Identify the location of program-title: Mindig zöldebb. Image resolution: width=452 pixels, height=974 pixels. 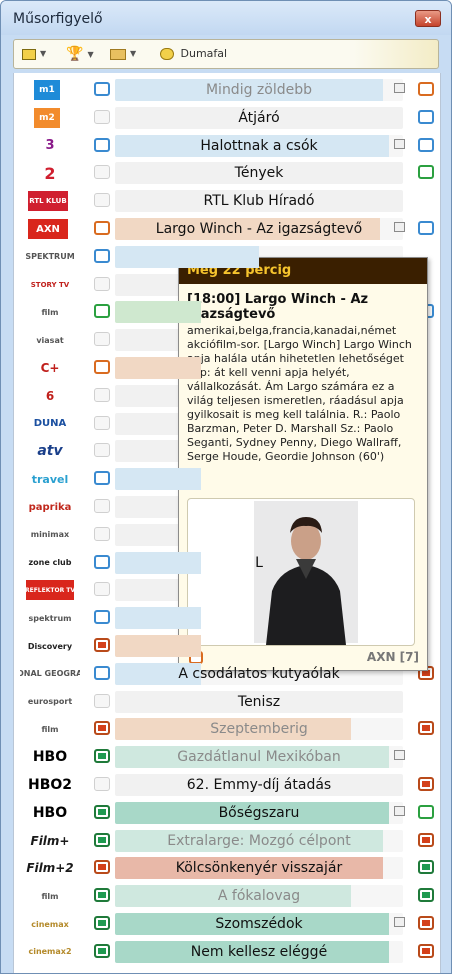
(259, 90).